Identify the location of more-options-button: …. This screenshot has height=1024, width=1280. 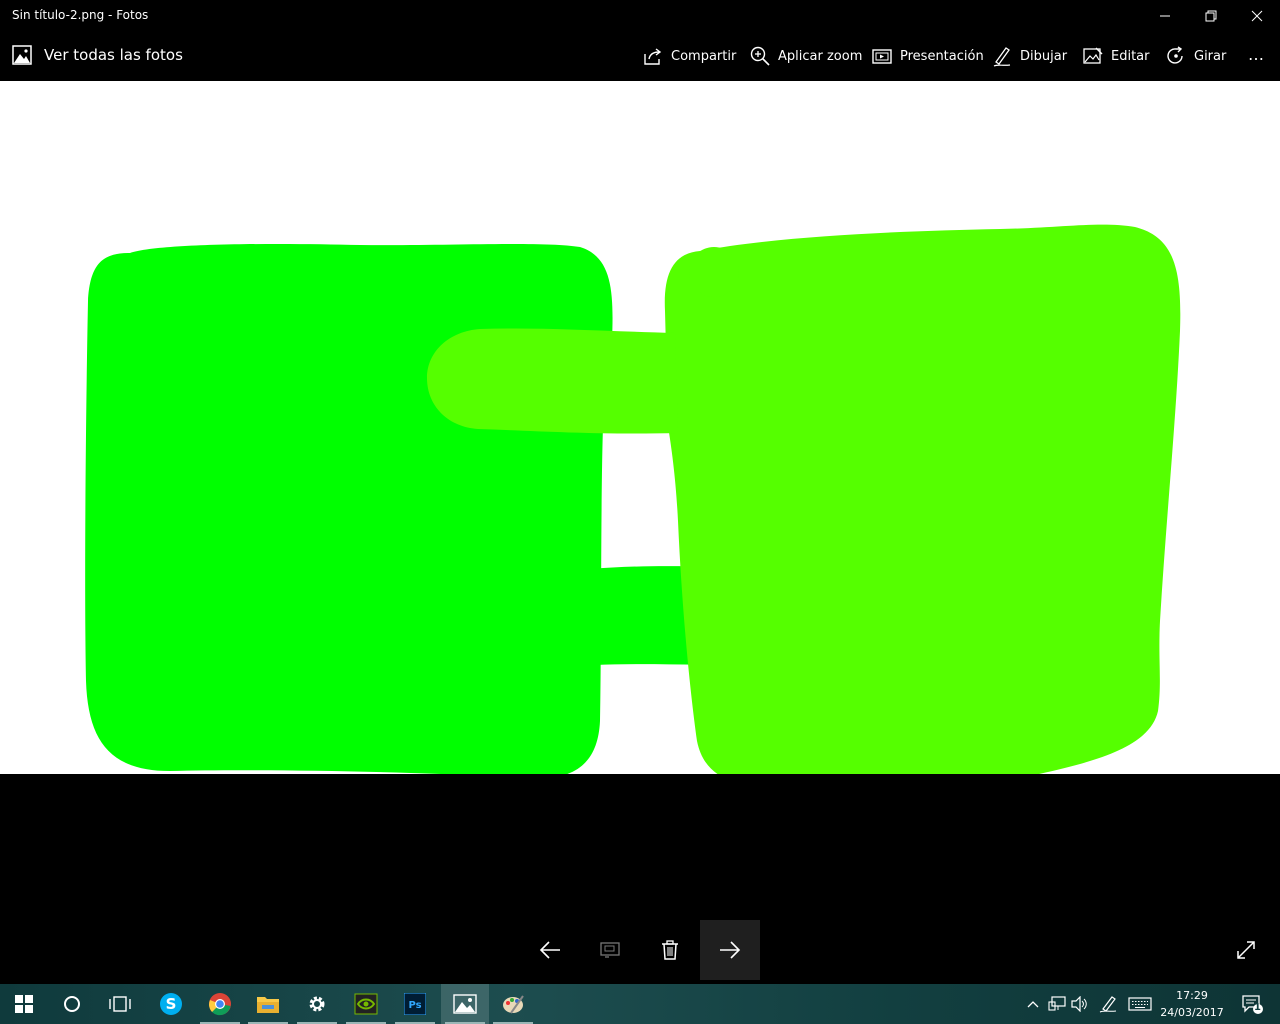
(1256, 54).